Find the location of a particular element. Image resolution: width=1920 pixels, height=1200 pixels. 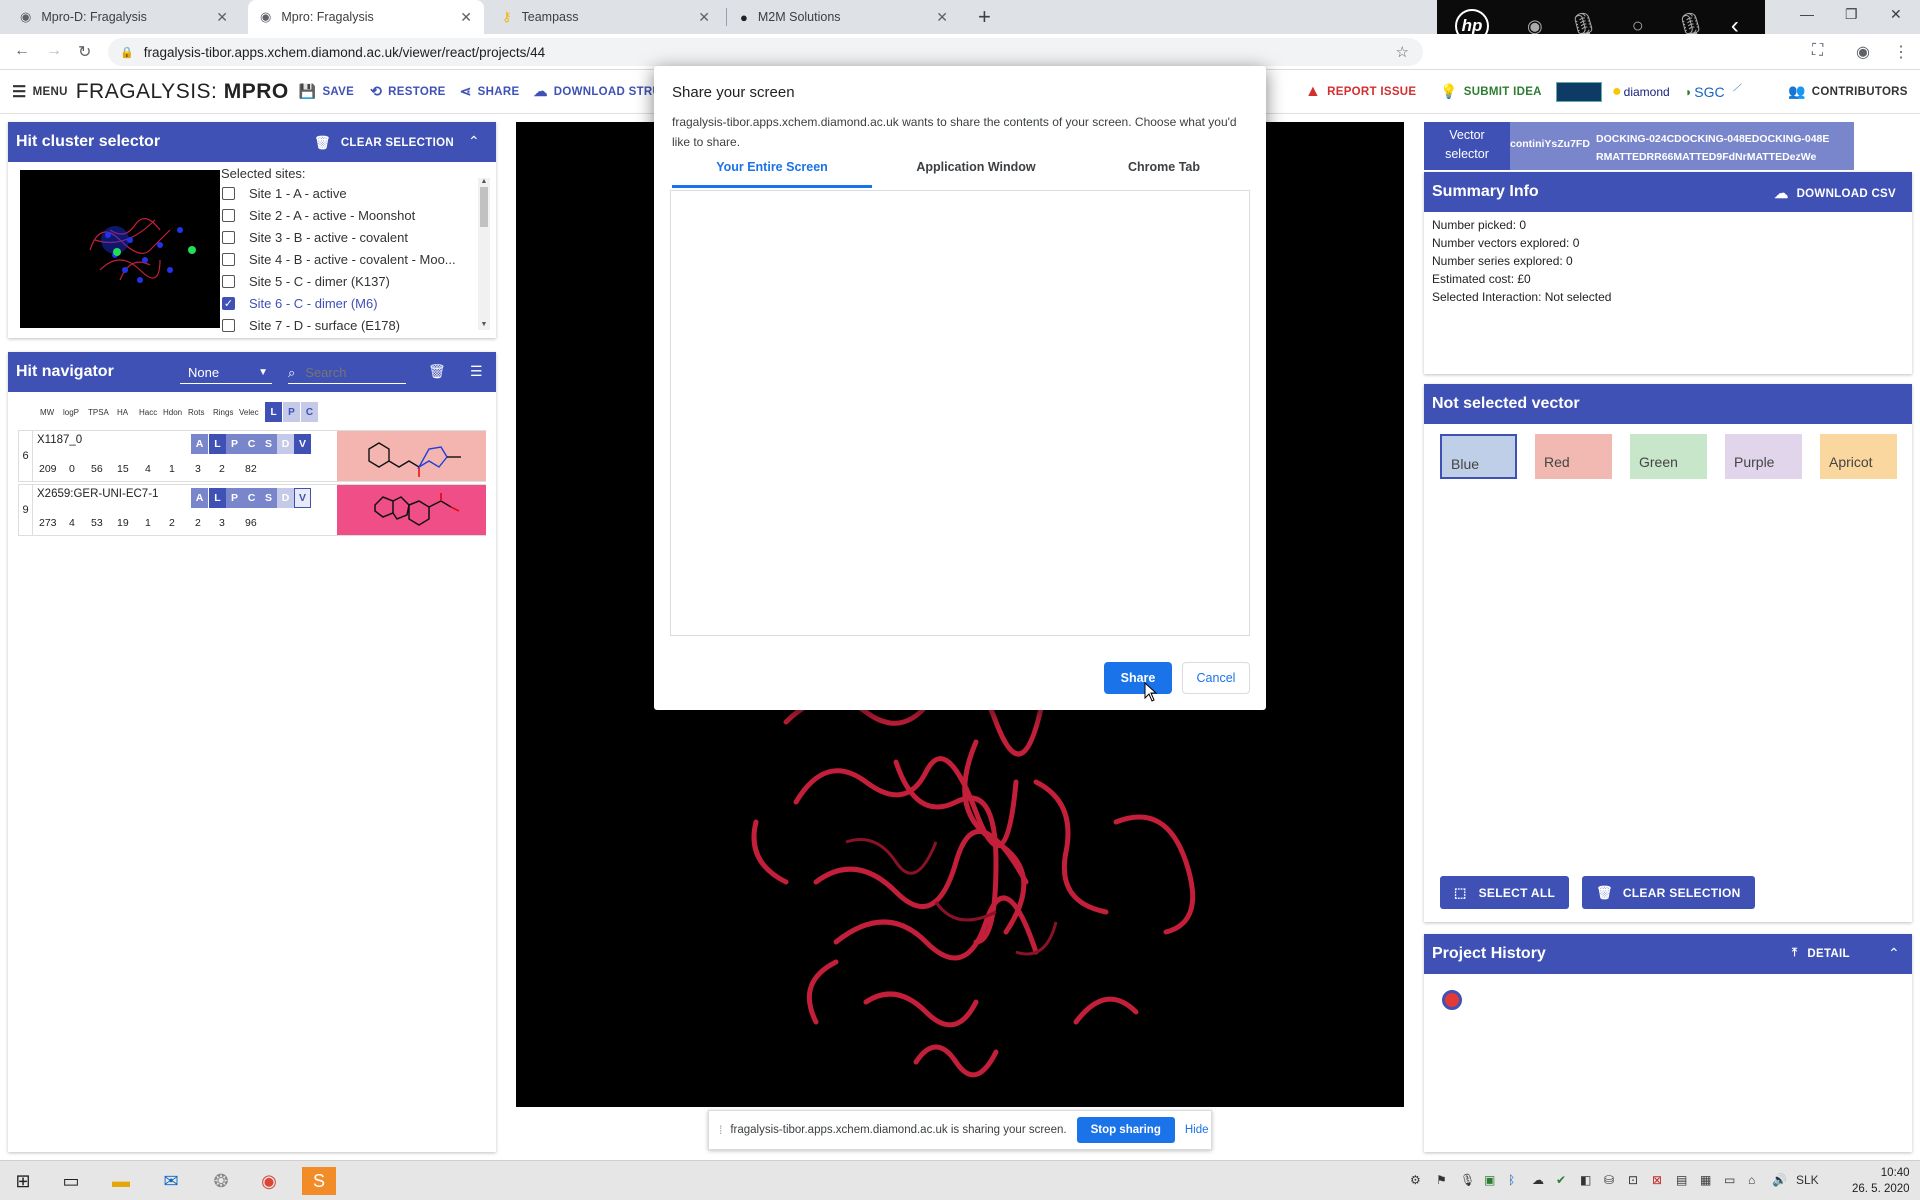

pinned-app-icon: S is located at coordinates (319, 1181).